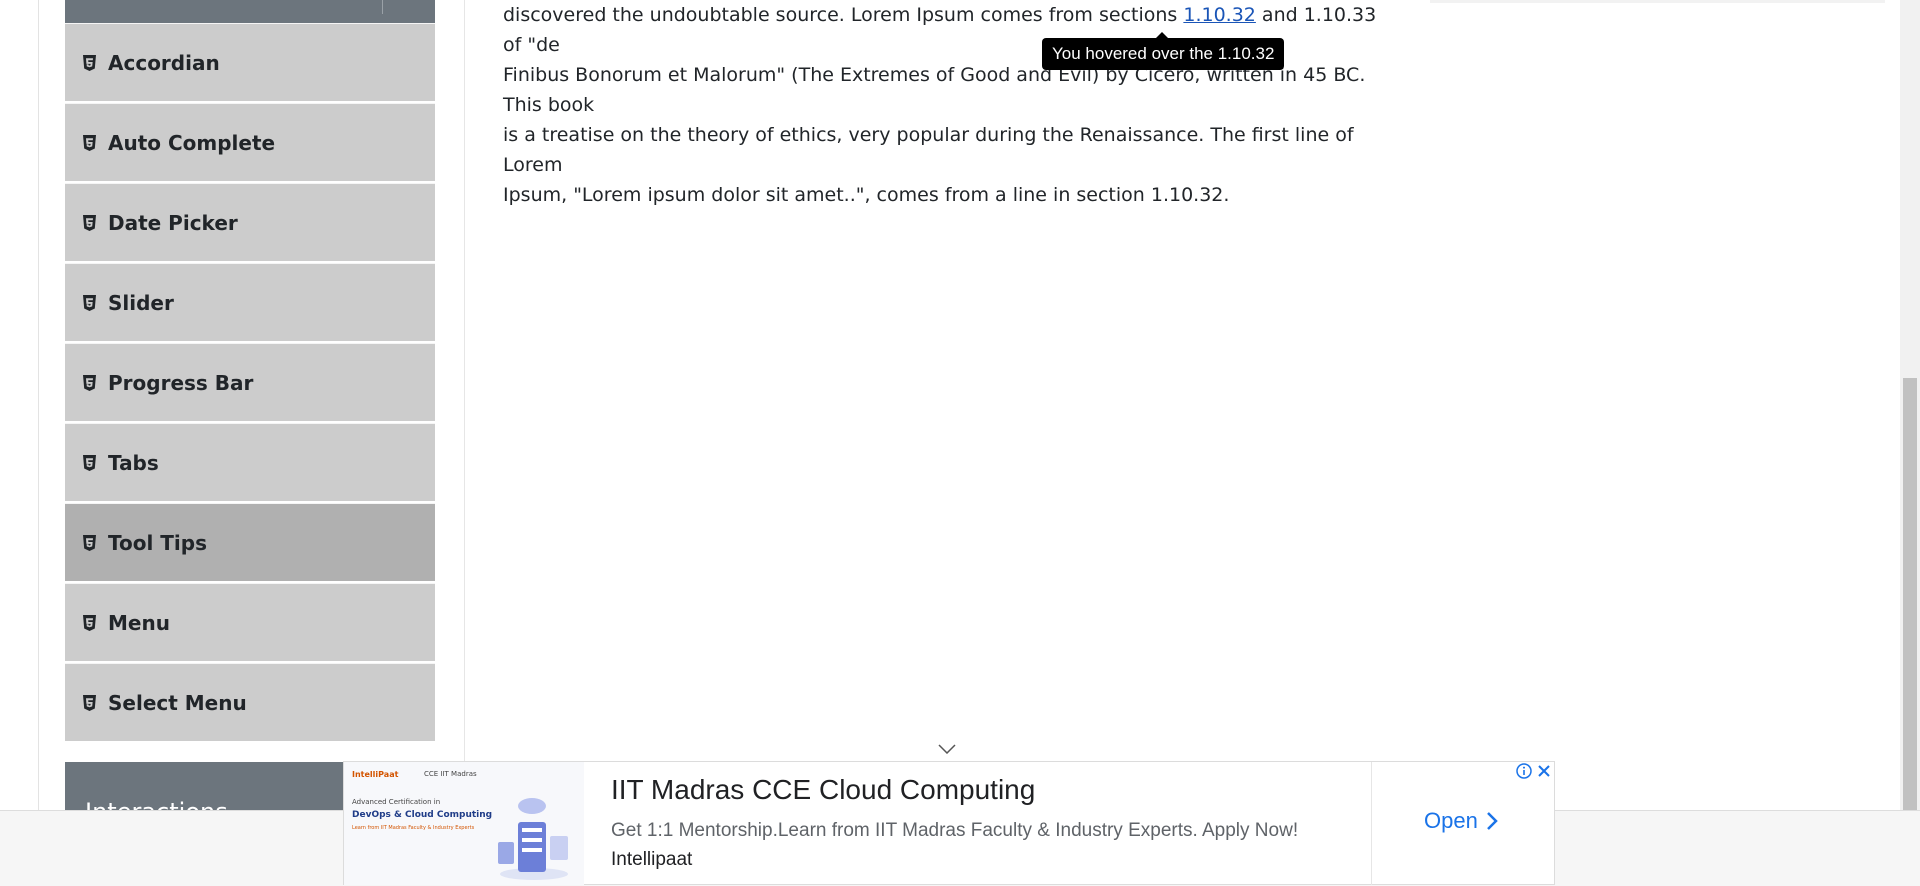  What do you see at coordinates (250, 302) in the screenshot?
I see `sidebar-item-slider: Slider` at bounding box center [250, 302].